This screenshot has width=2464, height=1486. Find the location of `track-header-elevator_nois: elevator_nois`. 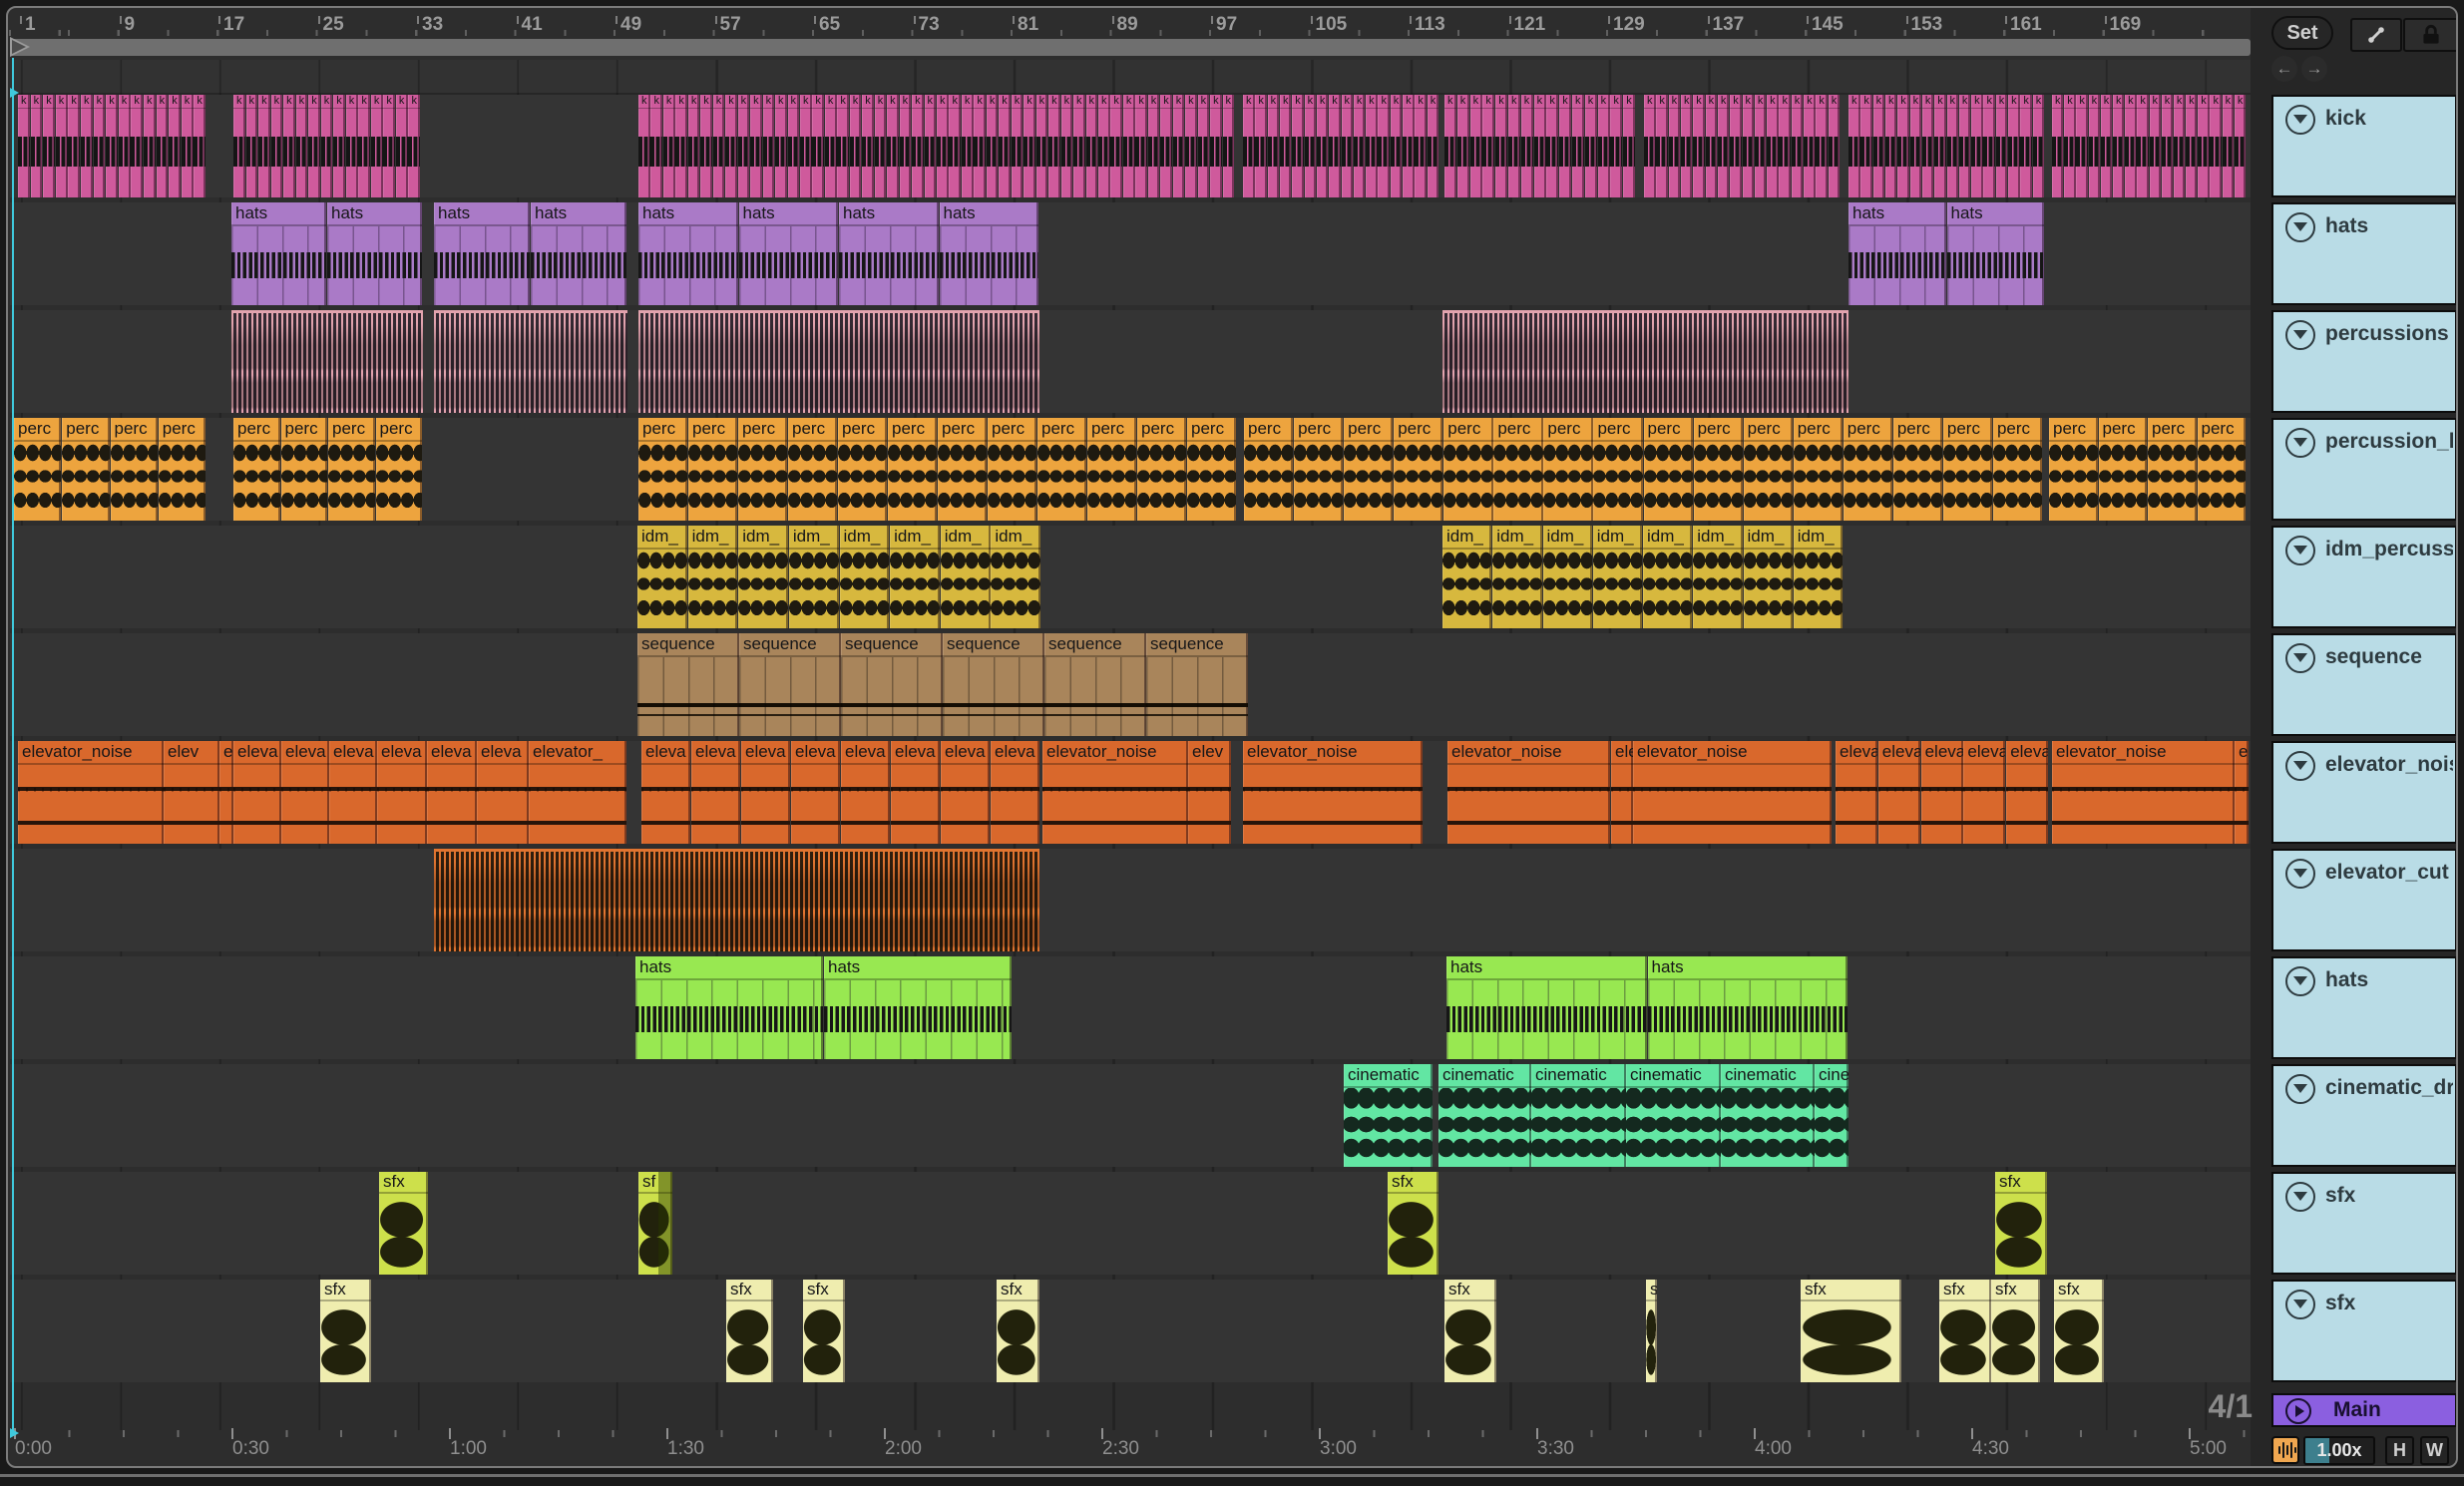

track-header-elevator_nois: elevator_nois is located at coordinates (2363, 793).